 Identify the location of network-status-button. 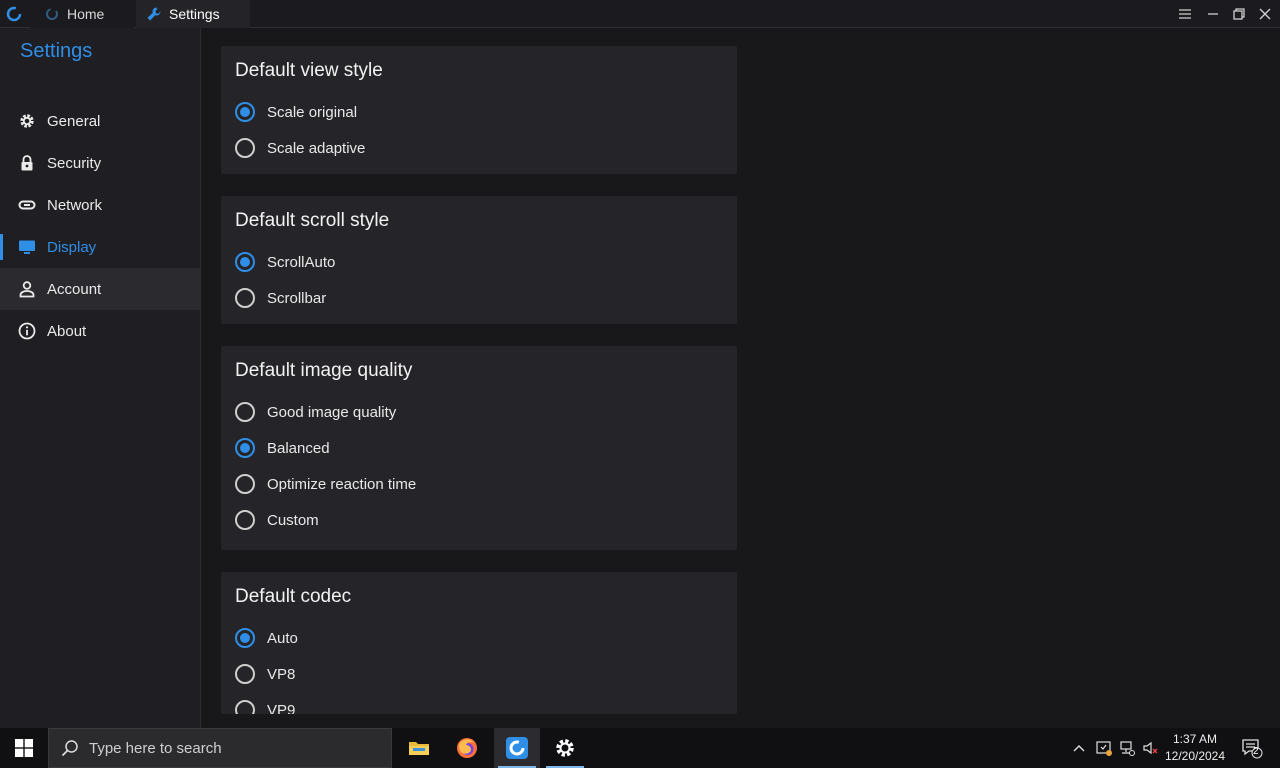
(1127, 748).